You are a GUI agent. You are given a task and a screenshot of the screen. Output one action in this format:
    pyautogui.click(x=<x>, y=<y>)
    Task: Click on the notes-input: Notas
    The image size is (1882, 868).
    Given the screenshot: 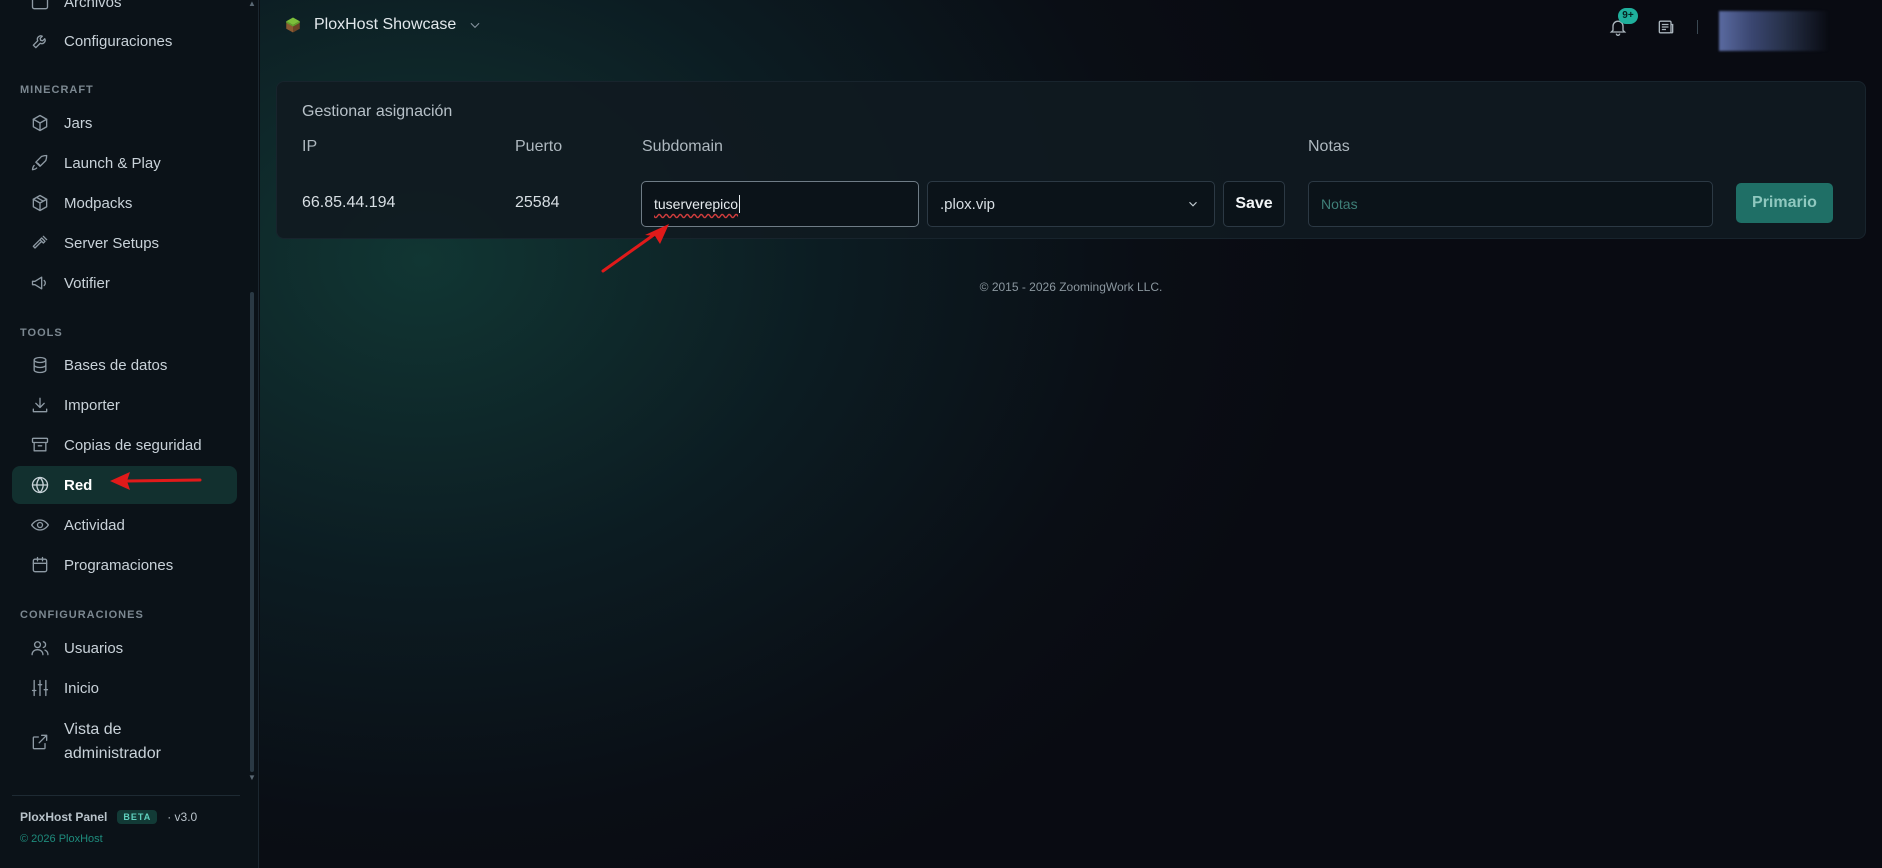 What is the action you would take?
    pyautogui.click(x=1510, y=204)
    